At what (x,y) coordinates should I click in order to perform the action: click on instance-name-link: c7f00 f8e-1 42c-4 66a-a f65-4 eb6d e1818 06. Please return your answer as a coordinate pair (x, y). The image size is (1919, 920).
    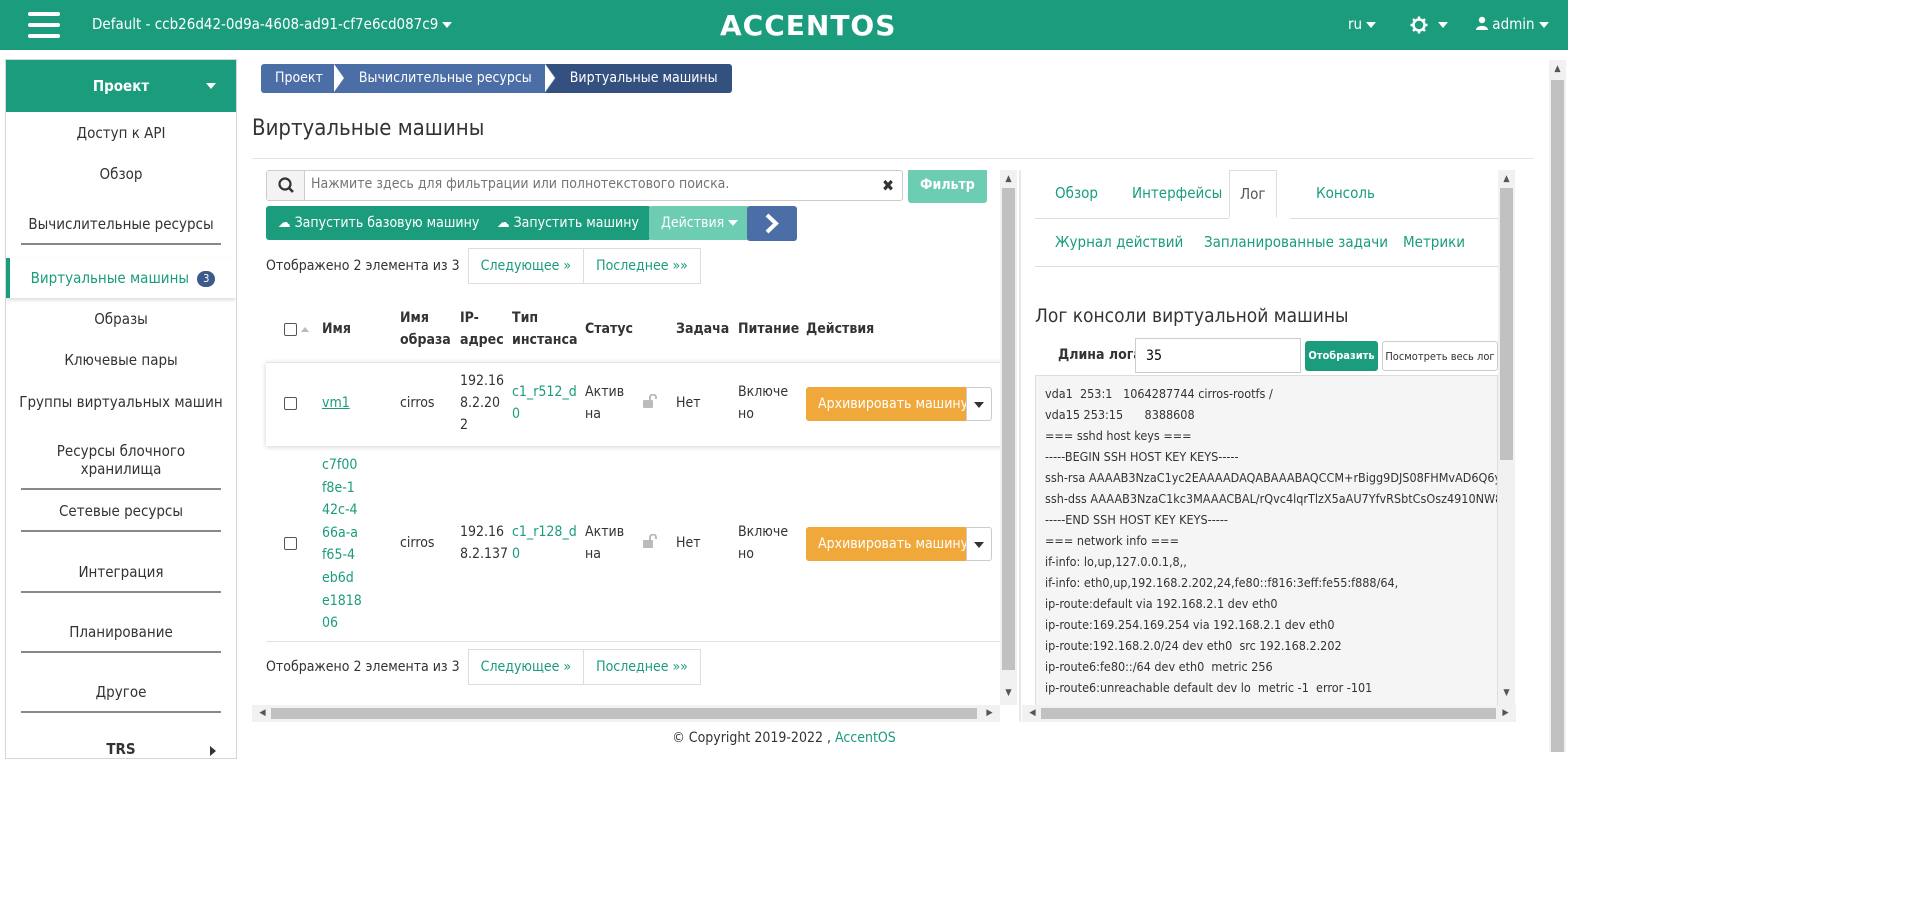
    Looking at the image, I should click on (342, 544).